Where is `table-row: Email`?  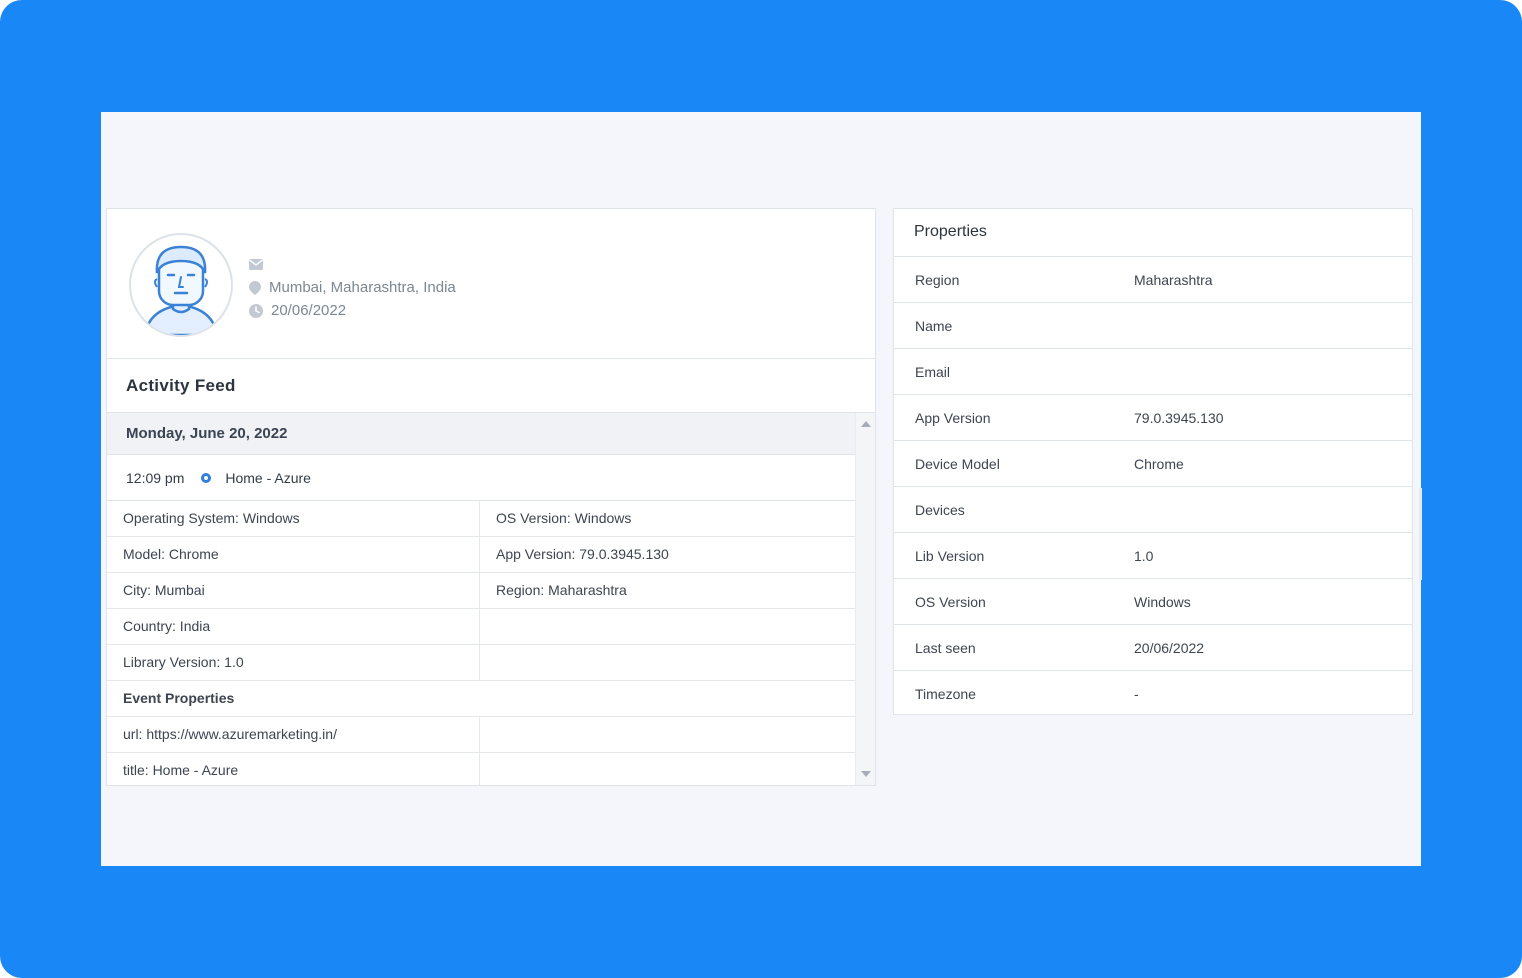 table-row: Email is located at coordinates (1153, 372).